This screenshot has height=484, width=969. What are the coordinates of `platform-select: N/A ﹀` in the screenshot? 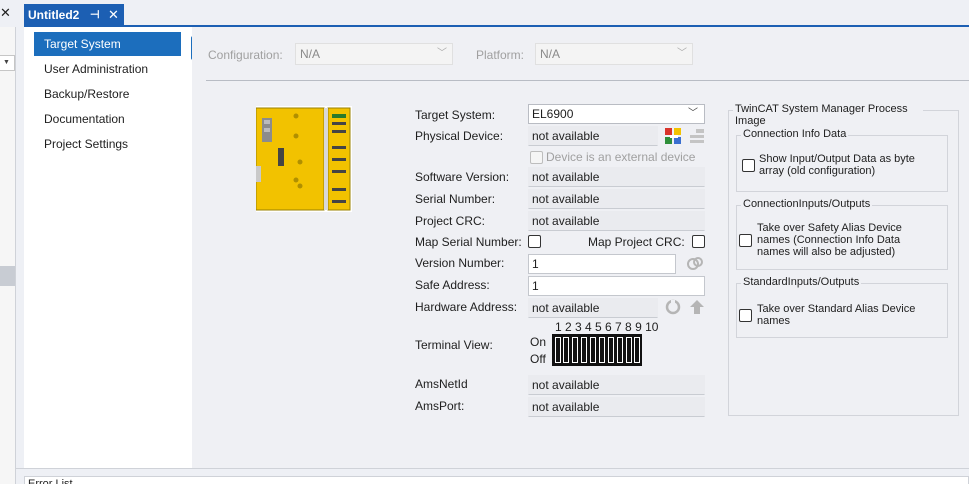 It's located at (614, 54).